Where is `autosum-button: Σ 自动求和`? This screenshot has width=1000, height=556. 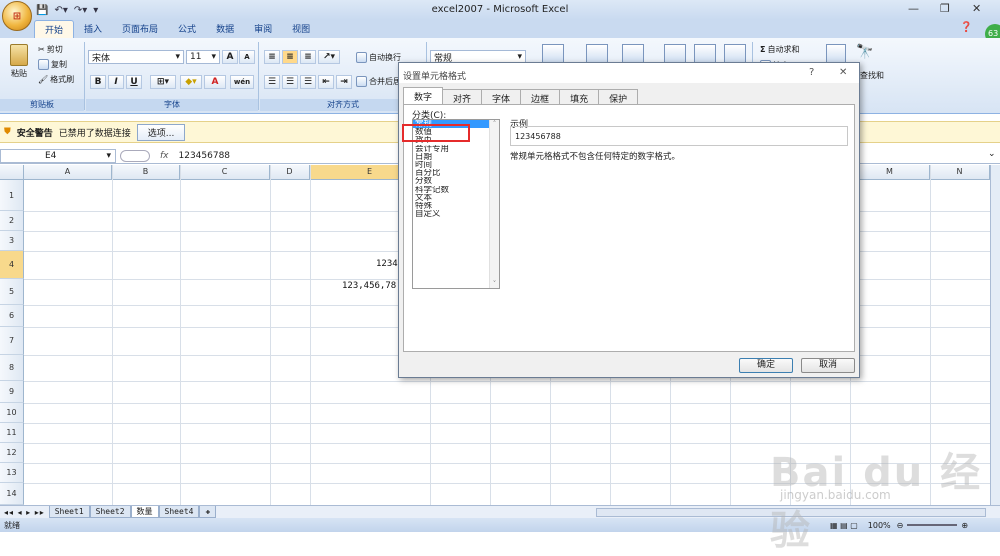
autosum-button: Σ 自动求和 is located at coordinates (779, 49).